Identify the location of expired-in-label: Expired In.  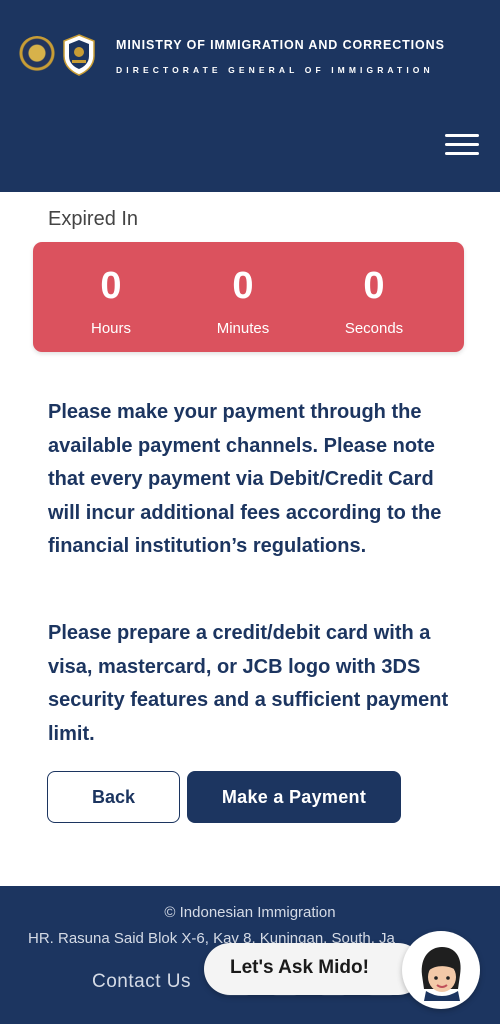
(93, 219).